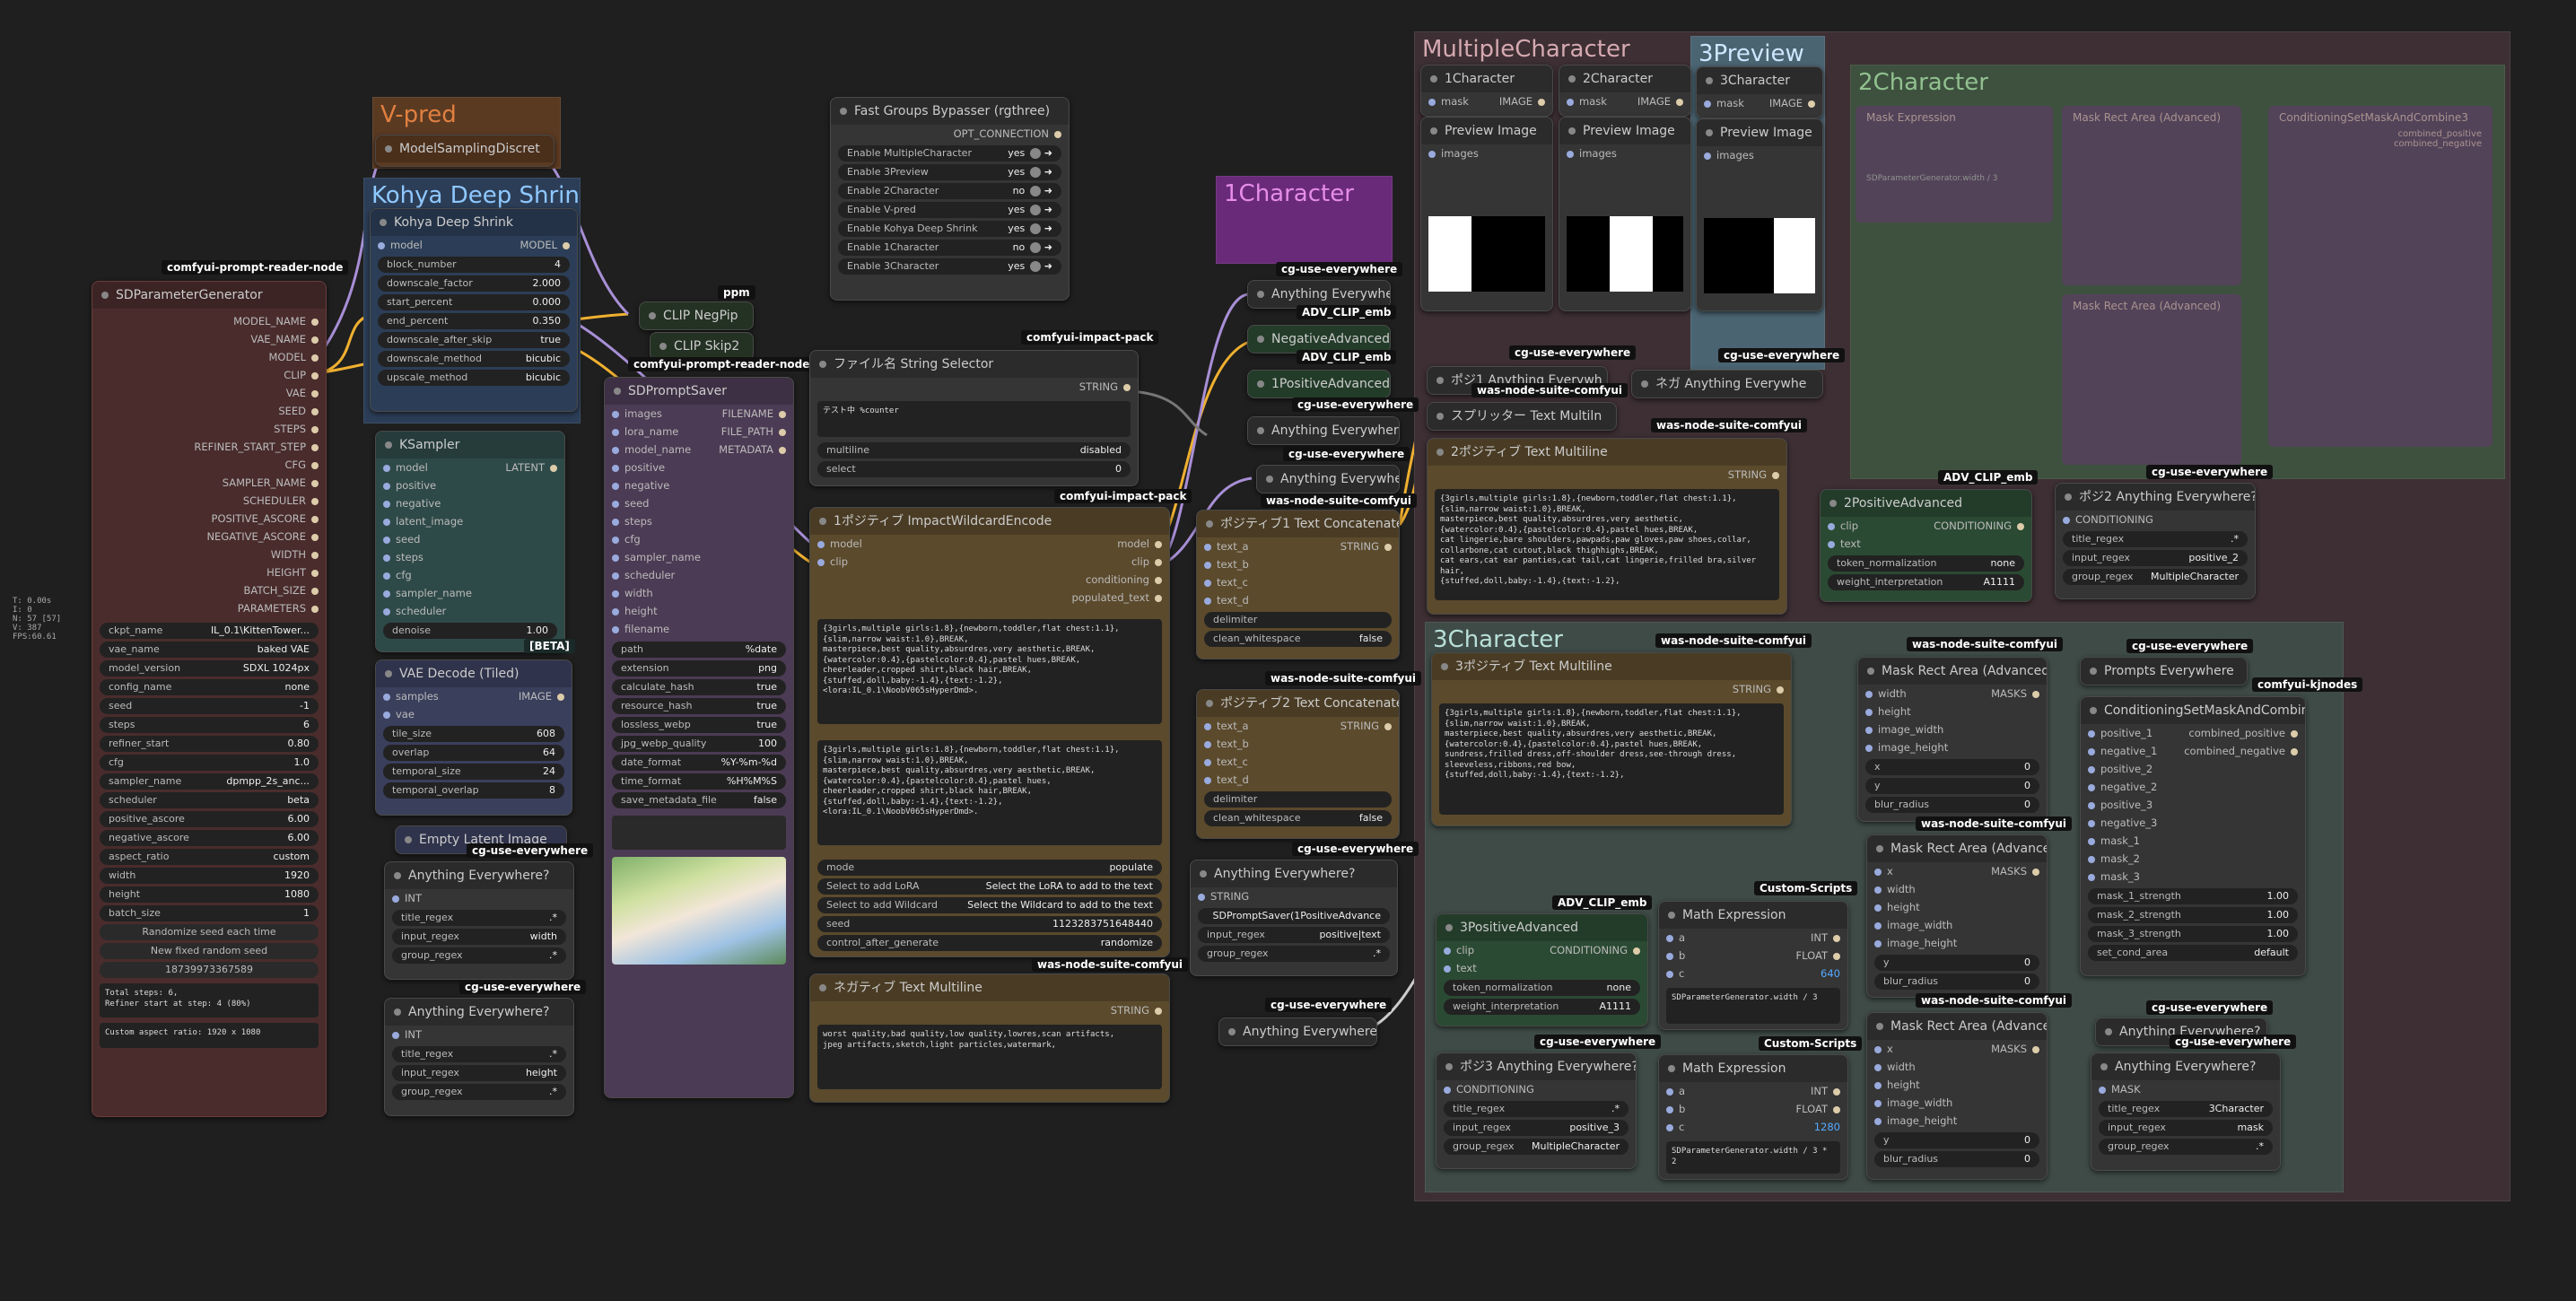 This screenshot has width=2576, height=1301. I want to click on anything-everywhere-node-c: Anything Everywhere, so click(1328, 479).